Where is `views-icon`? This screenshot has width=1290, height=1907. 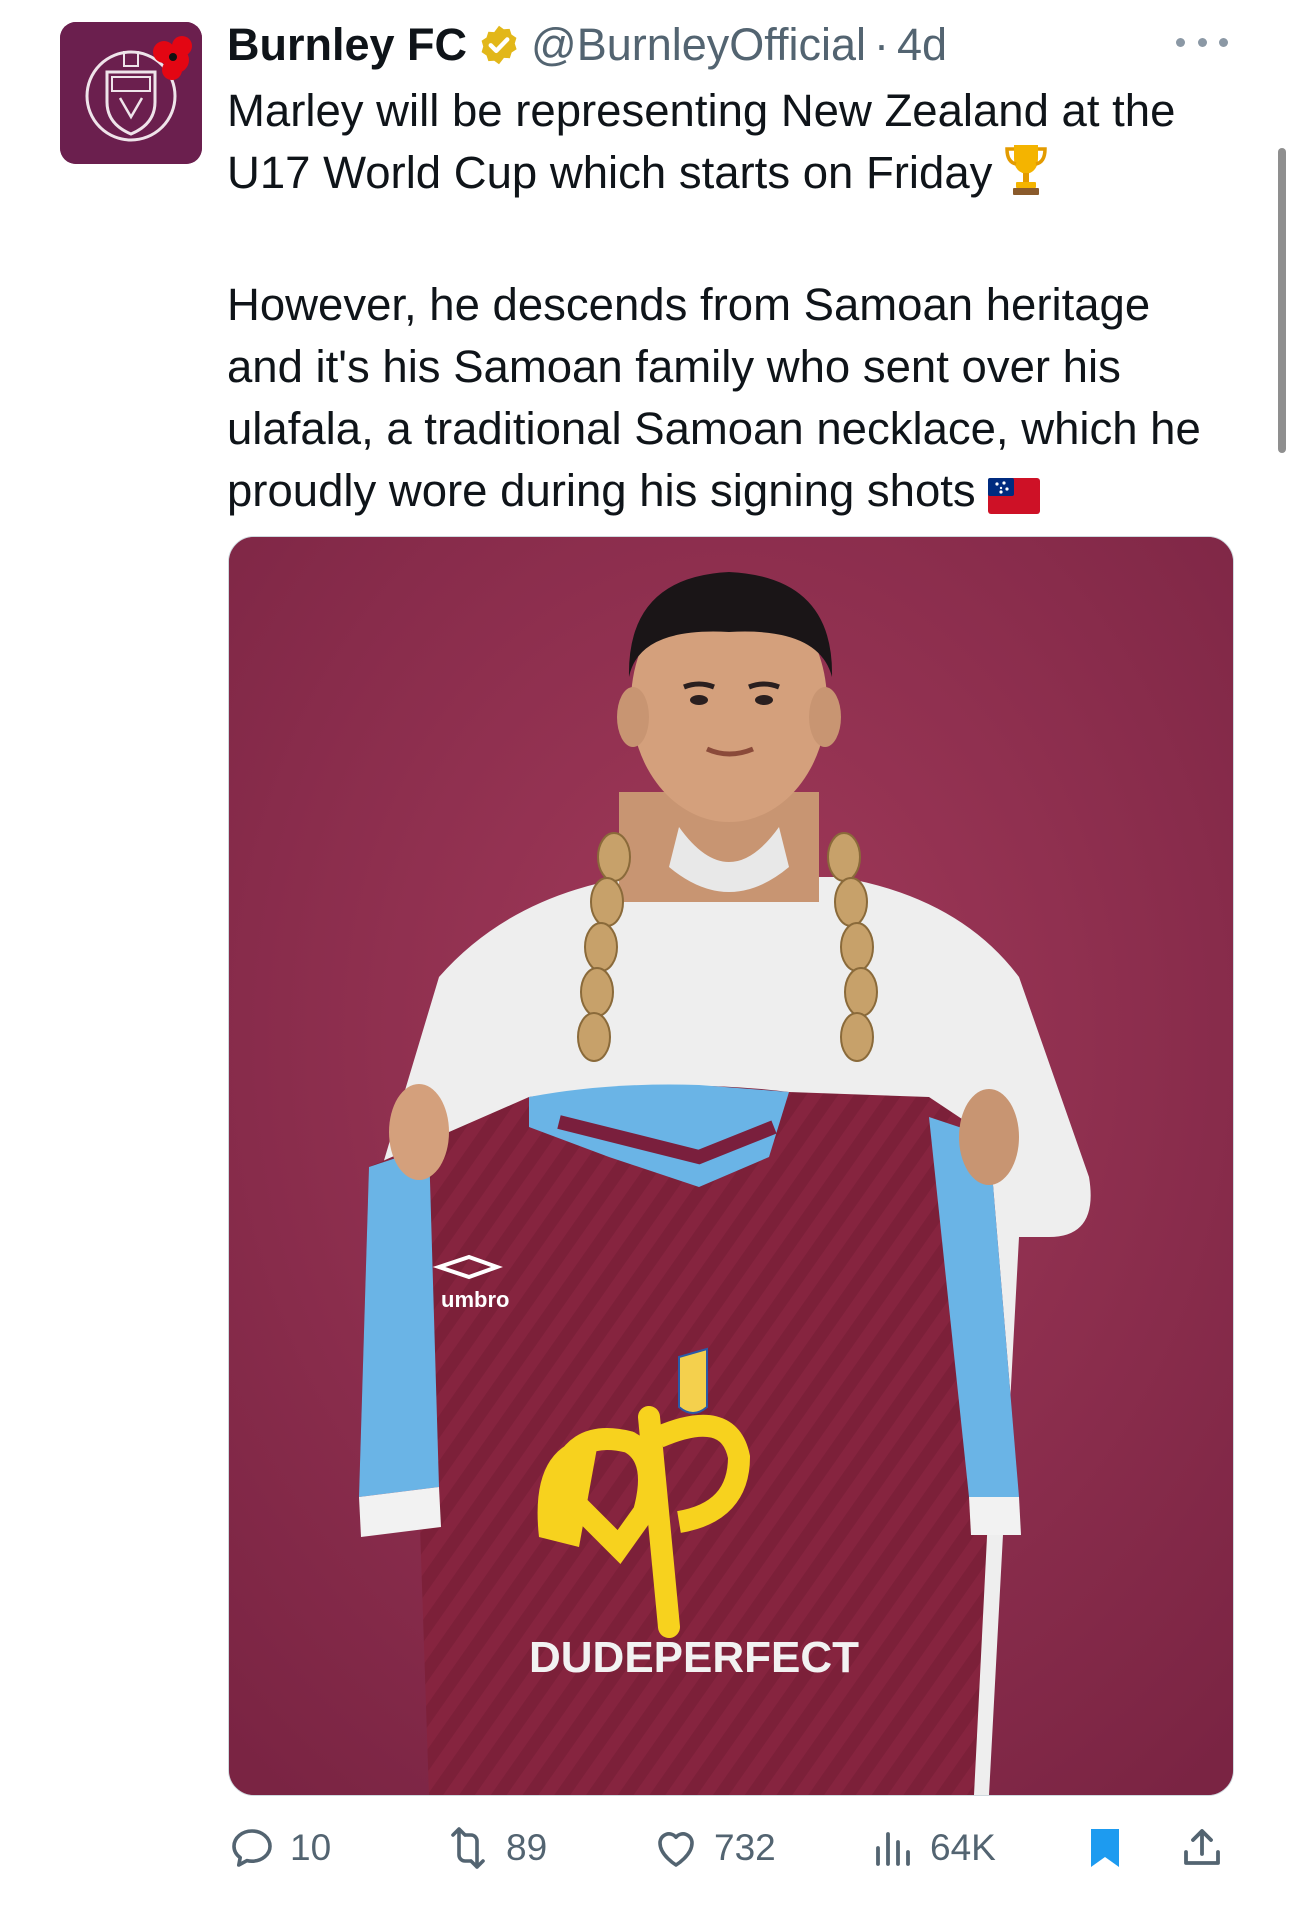
views-icon is located at coordinates (893, 1849).